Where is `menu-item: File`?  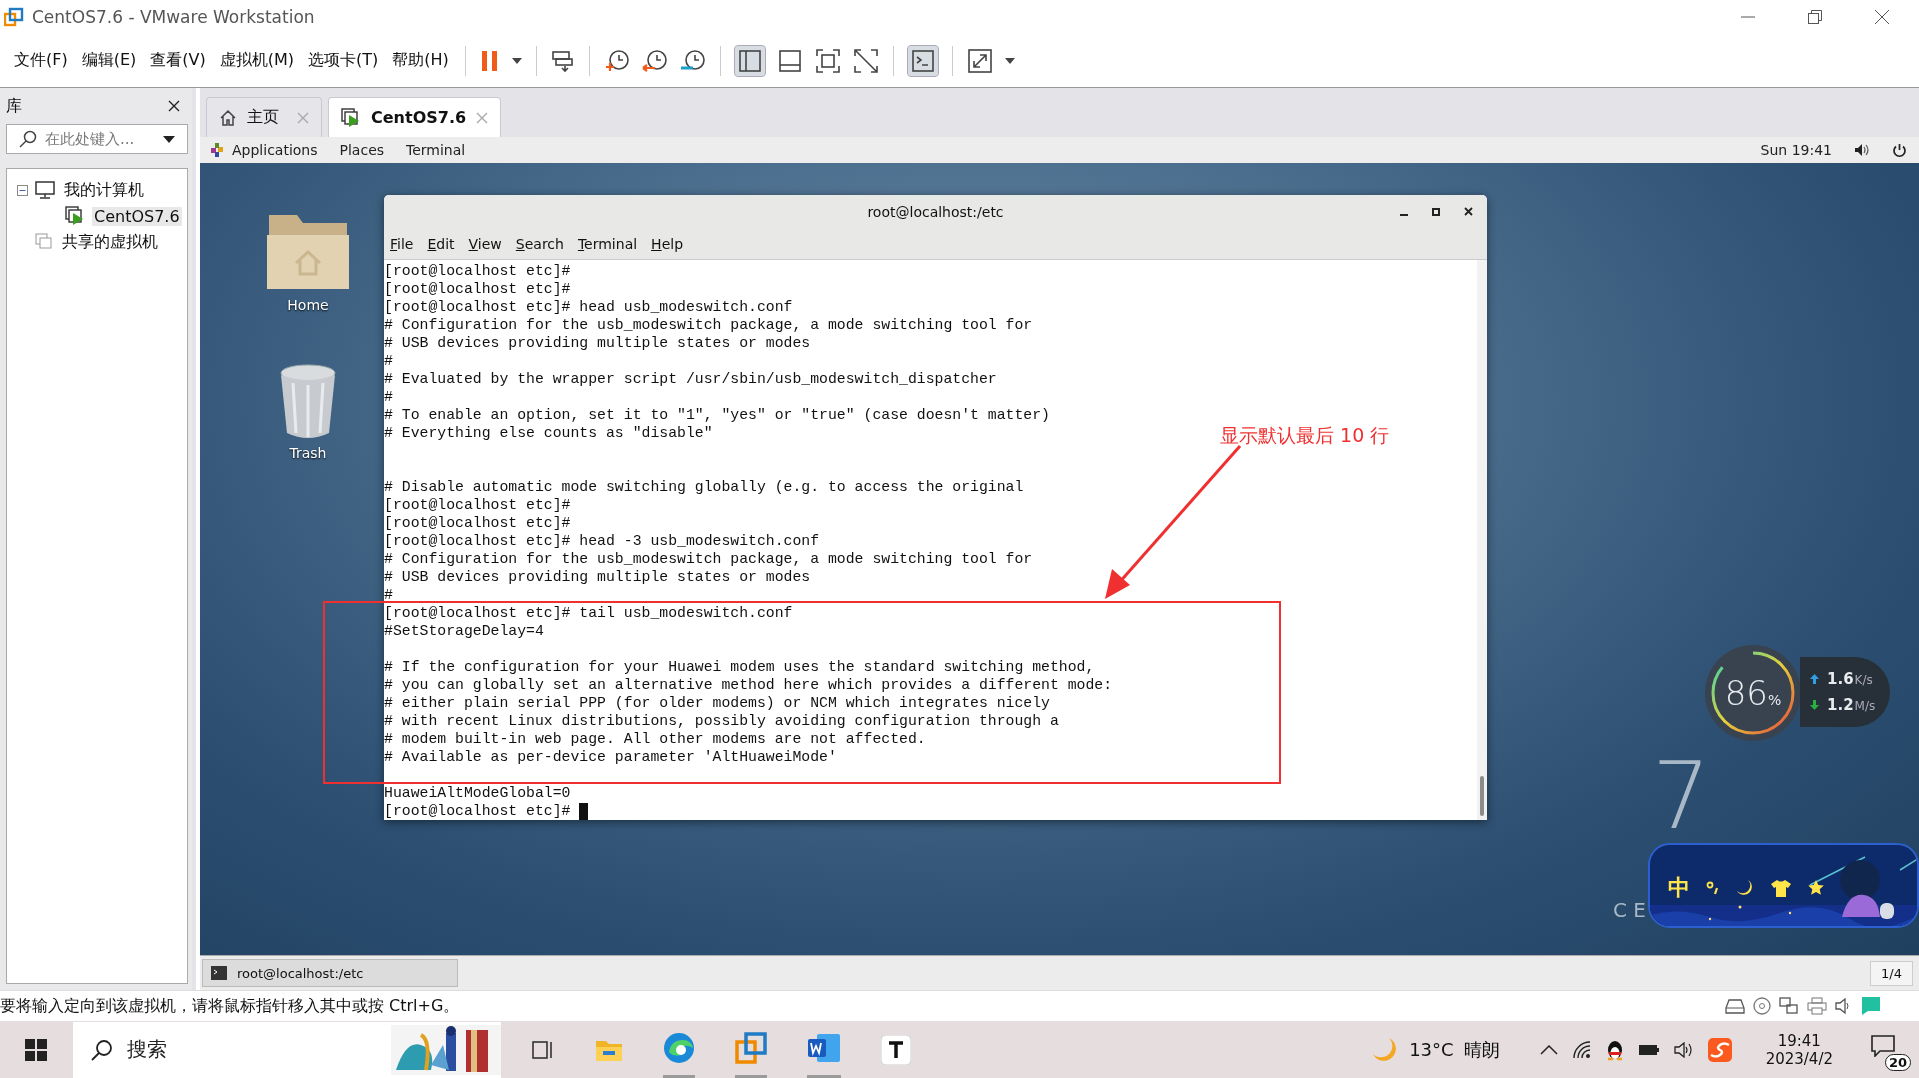 menu-item: File is located at coordinates (402, 244).